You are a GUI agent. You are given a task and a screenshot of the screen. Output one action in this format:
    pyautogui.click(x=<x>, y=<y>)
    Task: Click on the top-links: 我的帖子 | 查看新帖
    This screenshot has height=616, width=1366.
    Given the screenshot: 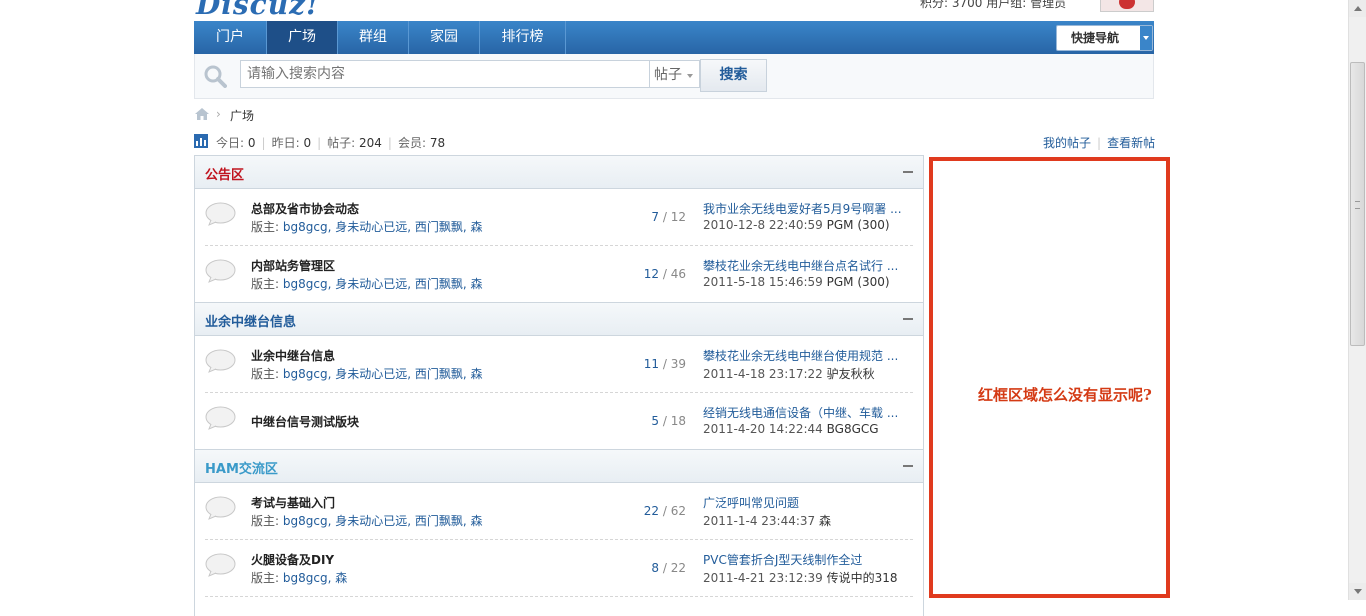 What is the action you would take?
    pyautogui.click(x=1099, y=143)
    